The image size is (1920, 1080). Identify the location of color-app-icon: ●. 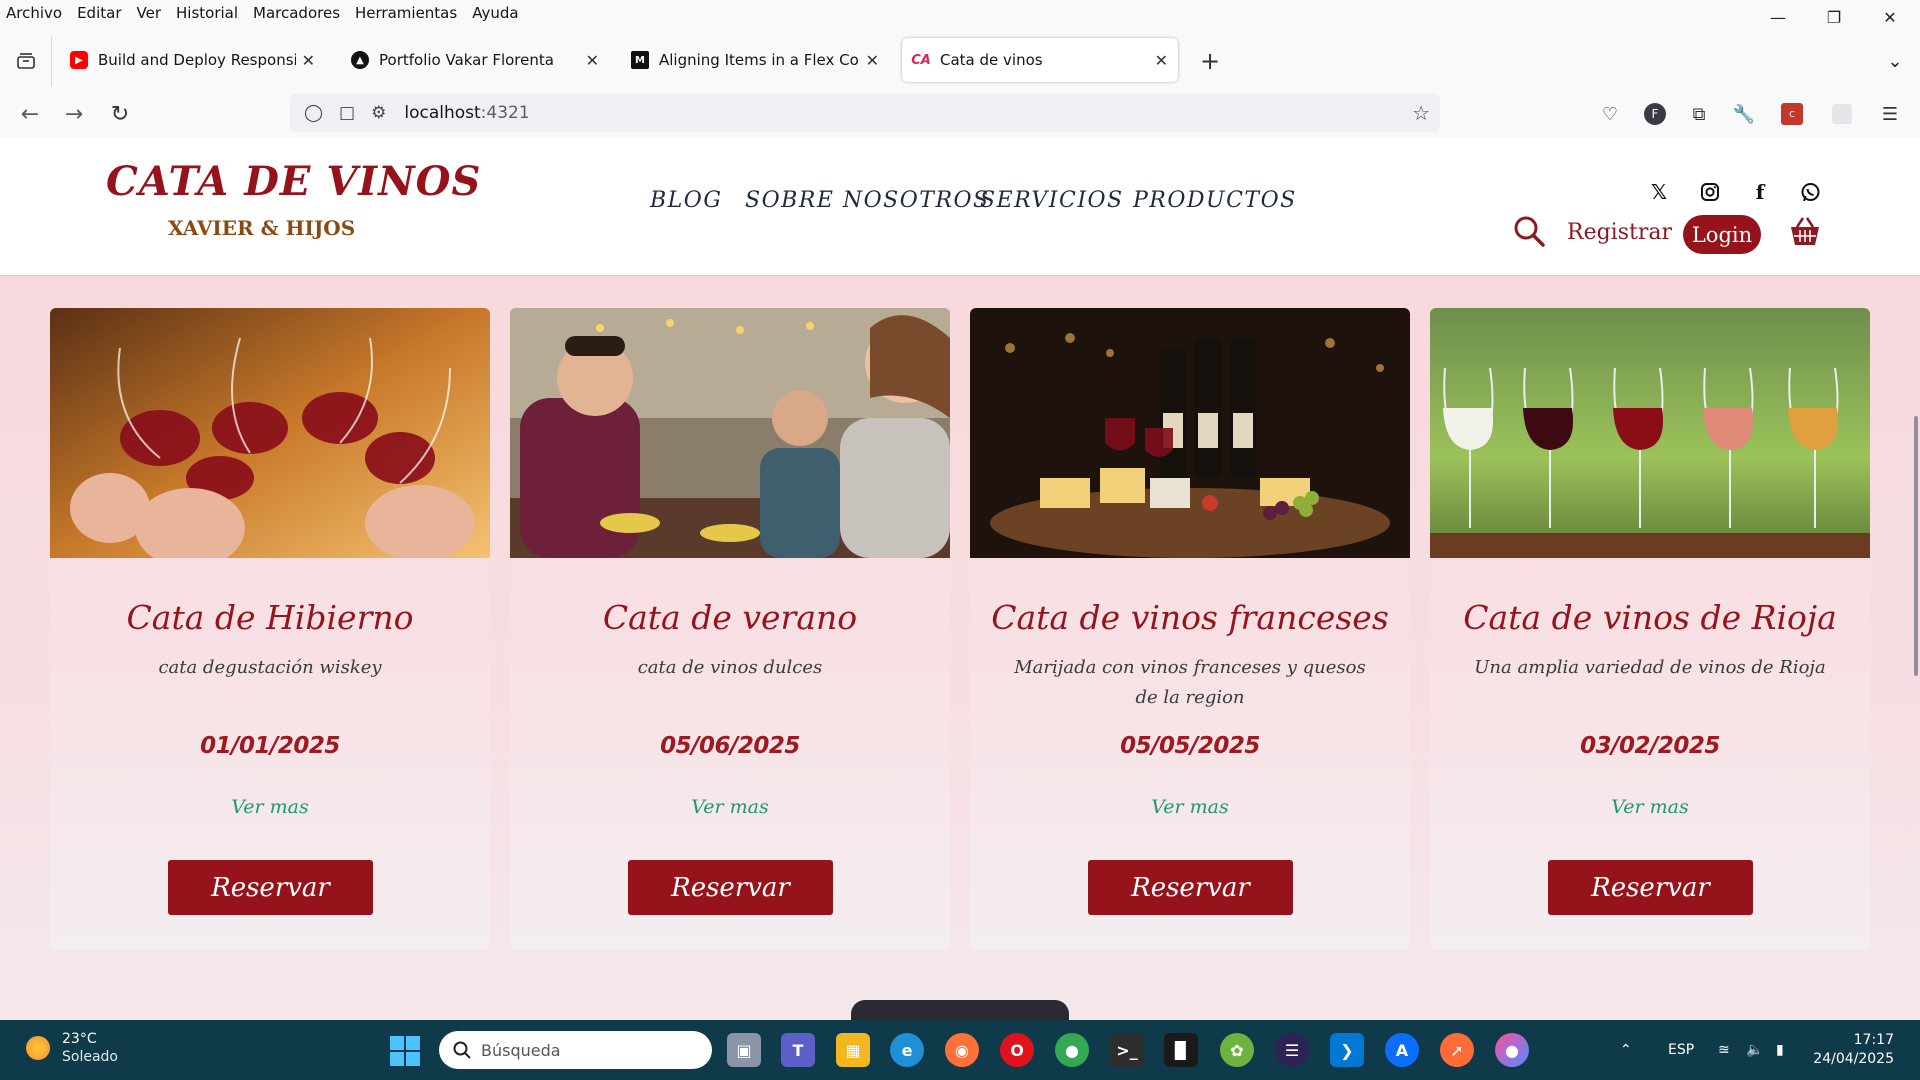
(1512, 1050).